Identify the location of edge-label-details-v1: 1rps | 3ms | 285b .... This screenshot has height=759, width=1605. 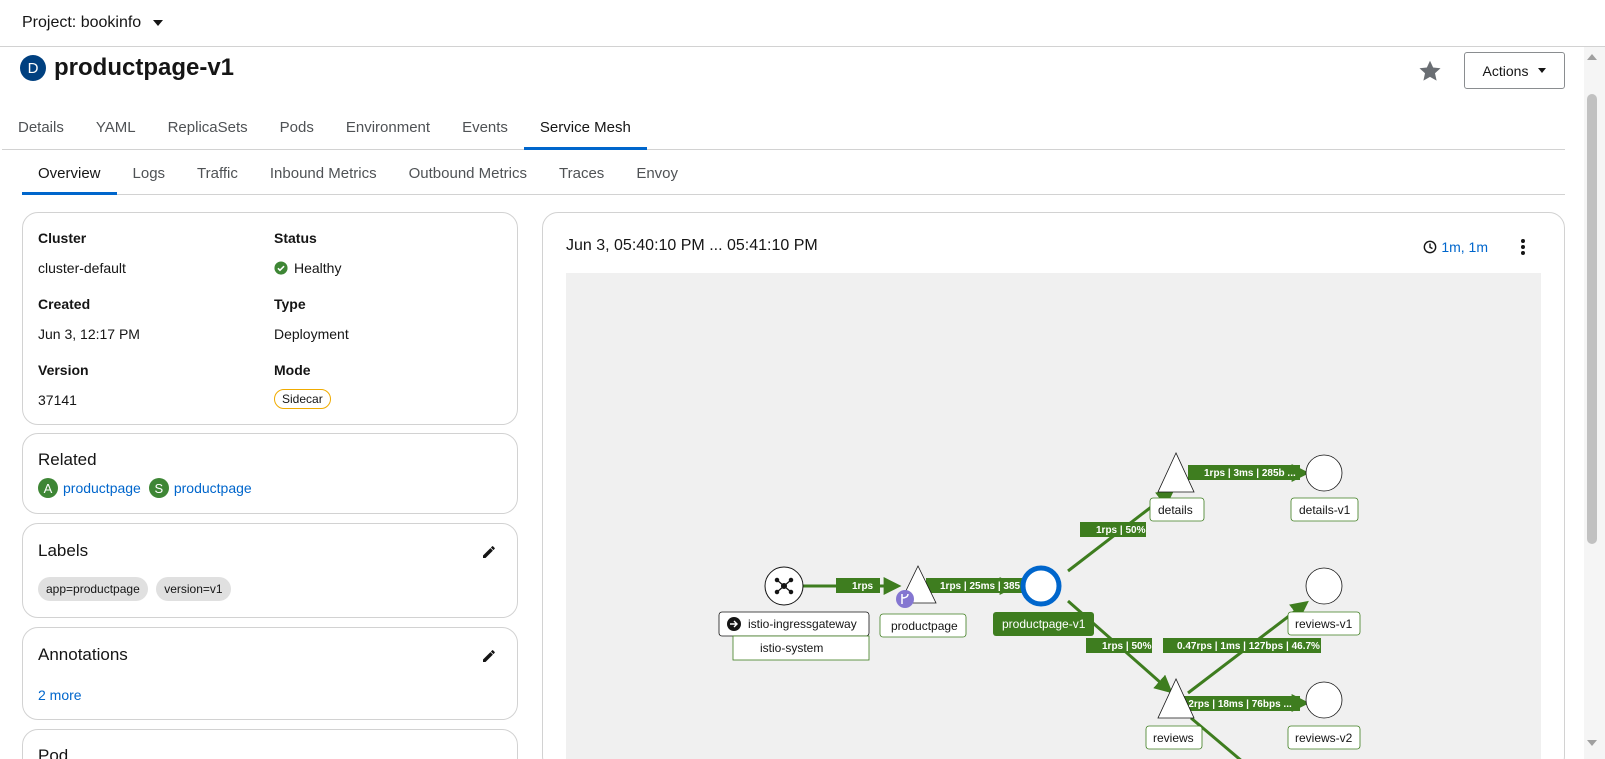
(1244, 472).